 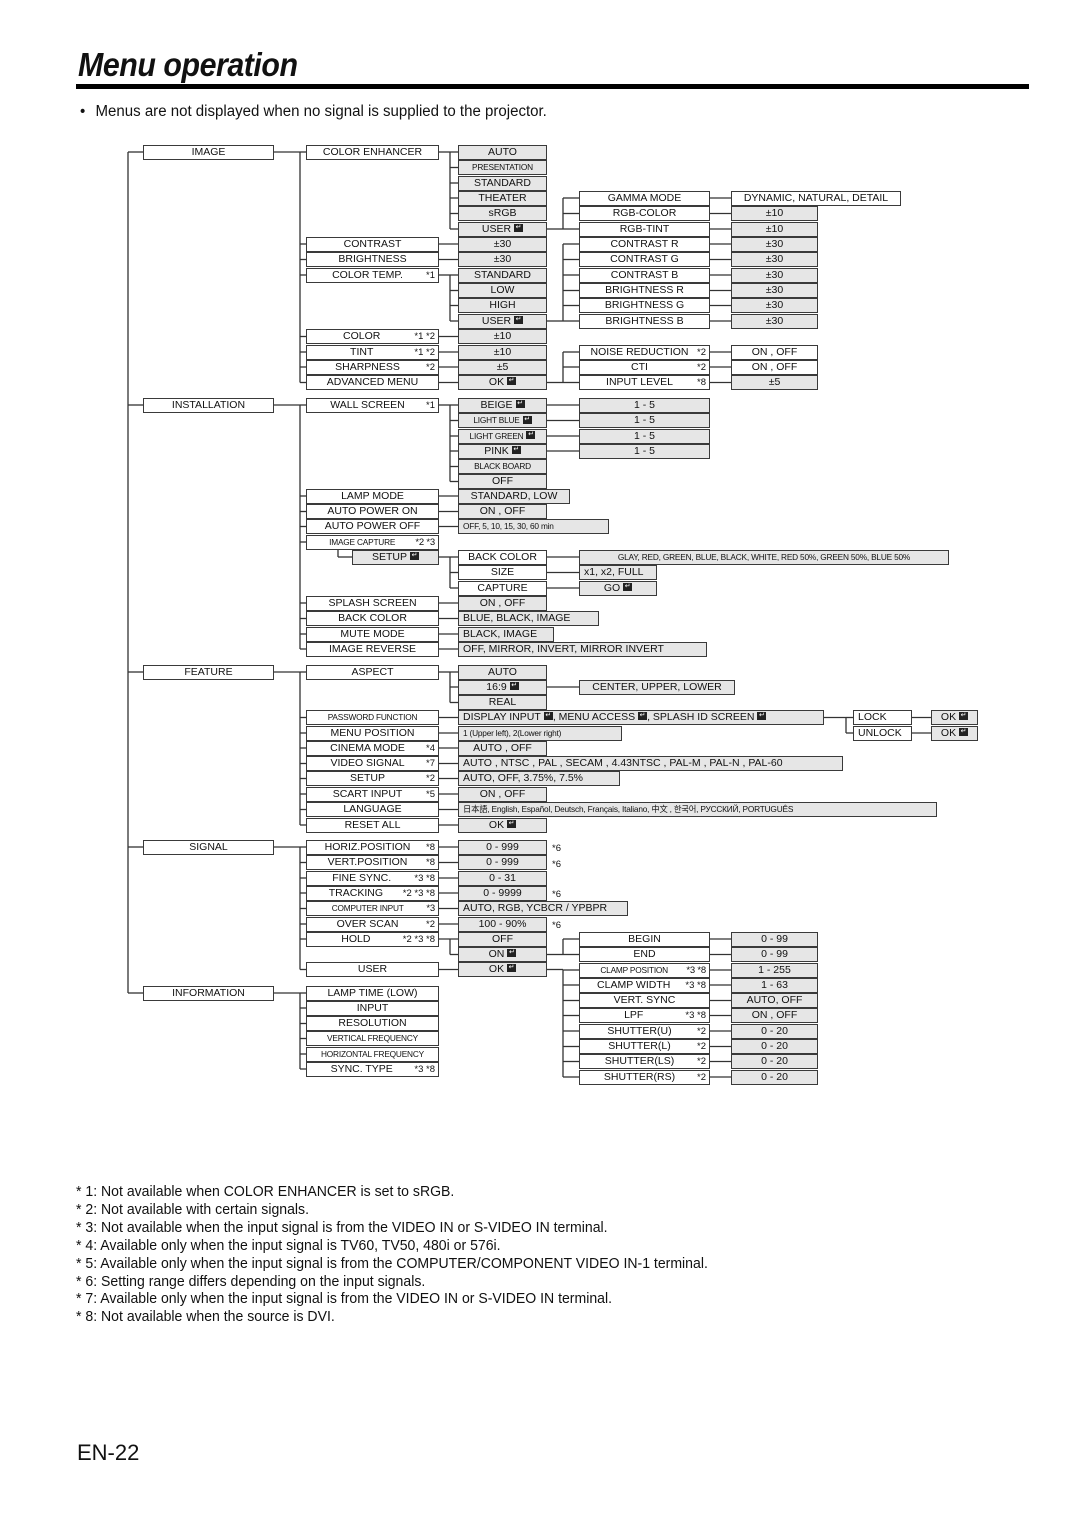 I want to click on feature-value: ON , OFF, so click(x=502, y=794).